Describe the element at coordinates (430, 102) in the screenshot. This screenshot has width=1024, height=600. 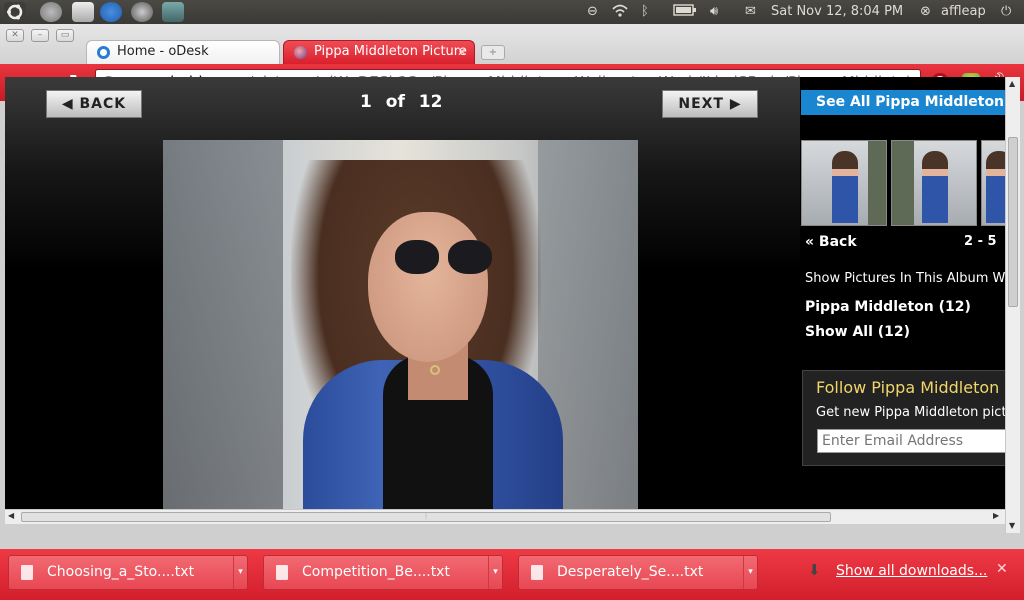
I see `total-count: 12` at that location.